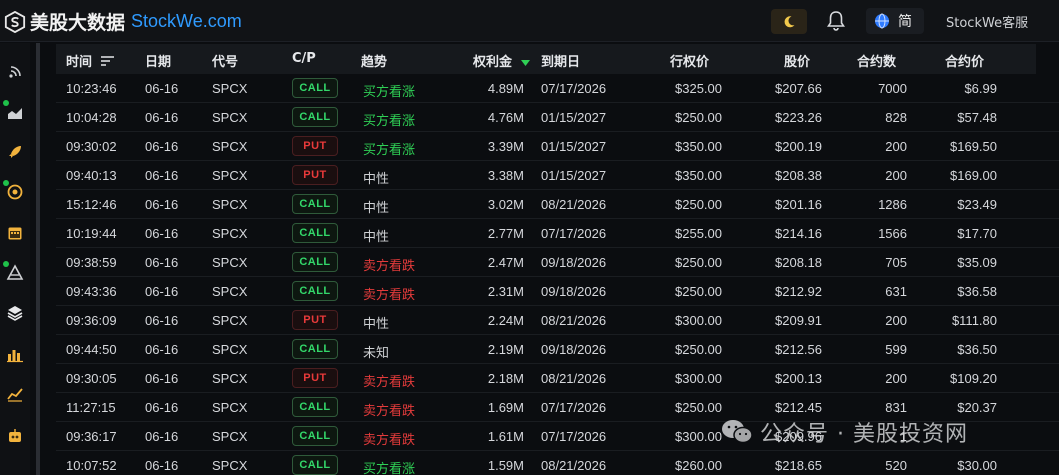  What do you see at coordinates (91, 262) in the screenshot?
I see `cell-time: 09:38:59` at bounding box center [91, 262].